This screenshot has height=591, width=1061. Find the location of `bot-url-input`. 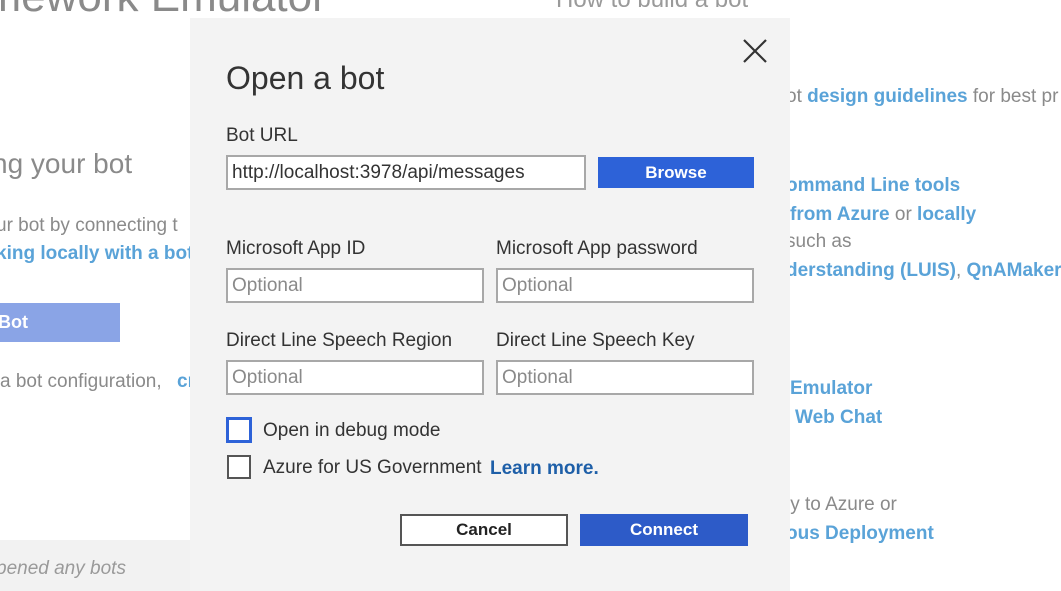

bot-url-input is located at coordinates (406, 172).